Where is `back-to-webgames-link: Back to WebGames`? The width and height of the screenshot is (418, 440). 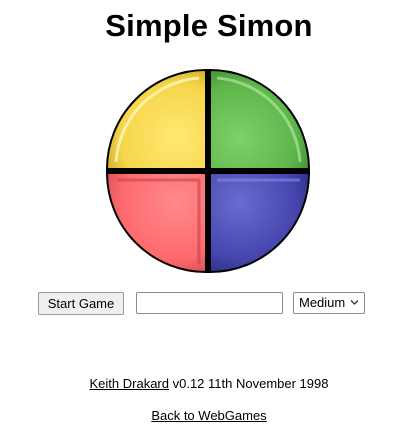
back-to-webgames-link: Back to WebGames is located at coordinates (208, 415).